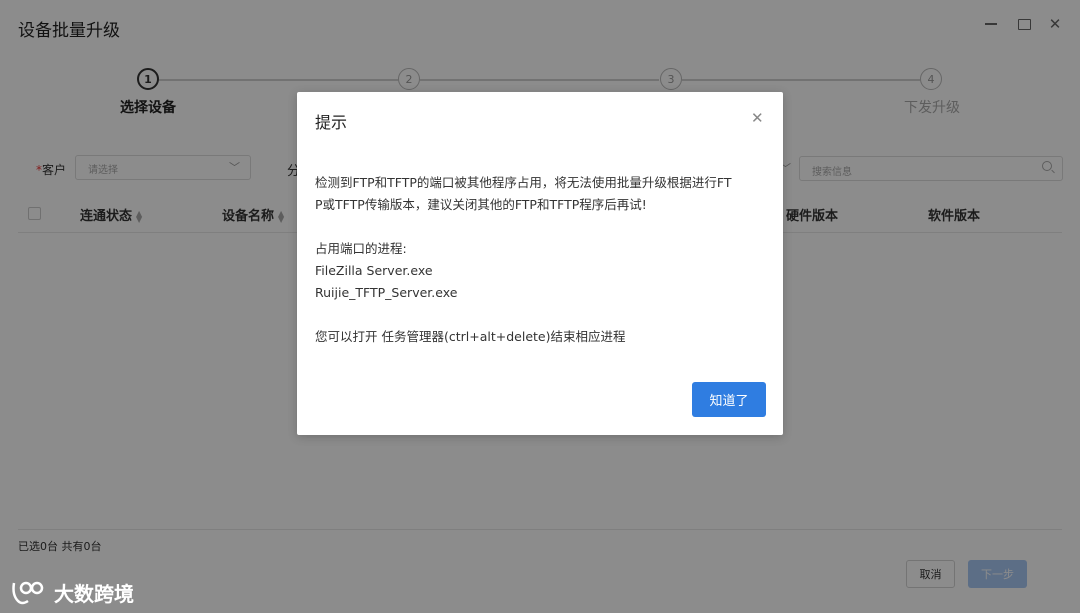 Image resolution: width=1080 pixels, height=613 pixels. What do you see at coordinates (523, 182) in the screenshot?
I see `message-line: 检测到FTP和TFTP的端口被其他程序占用，将无法使用批量升级根据进行FT` at bounding box center [523, 182].